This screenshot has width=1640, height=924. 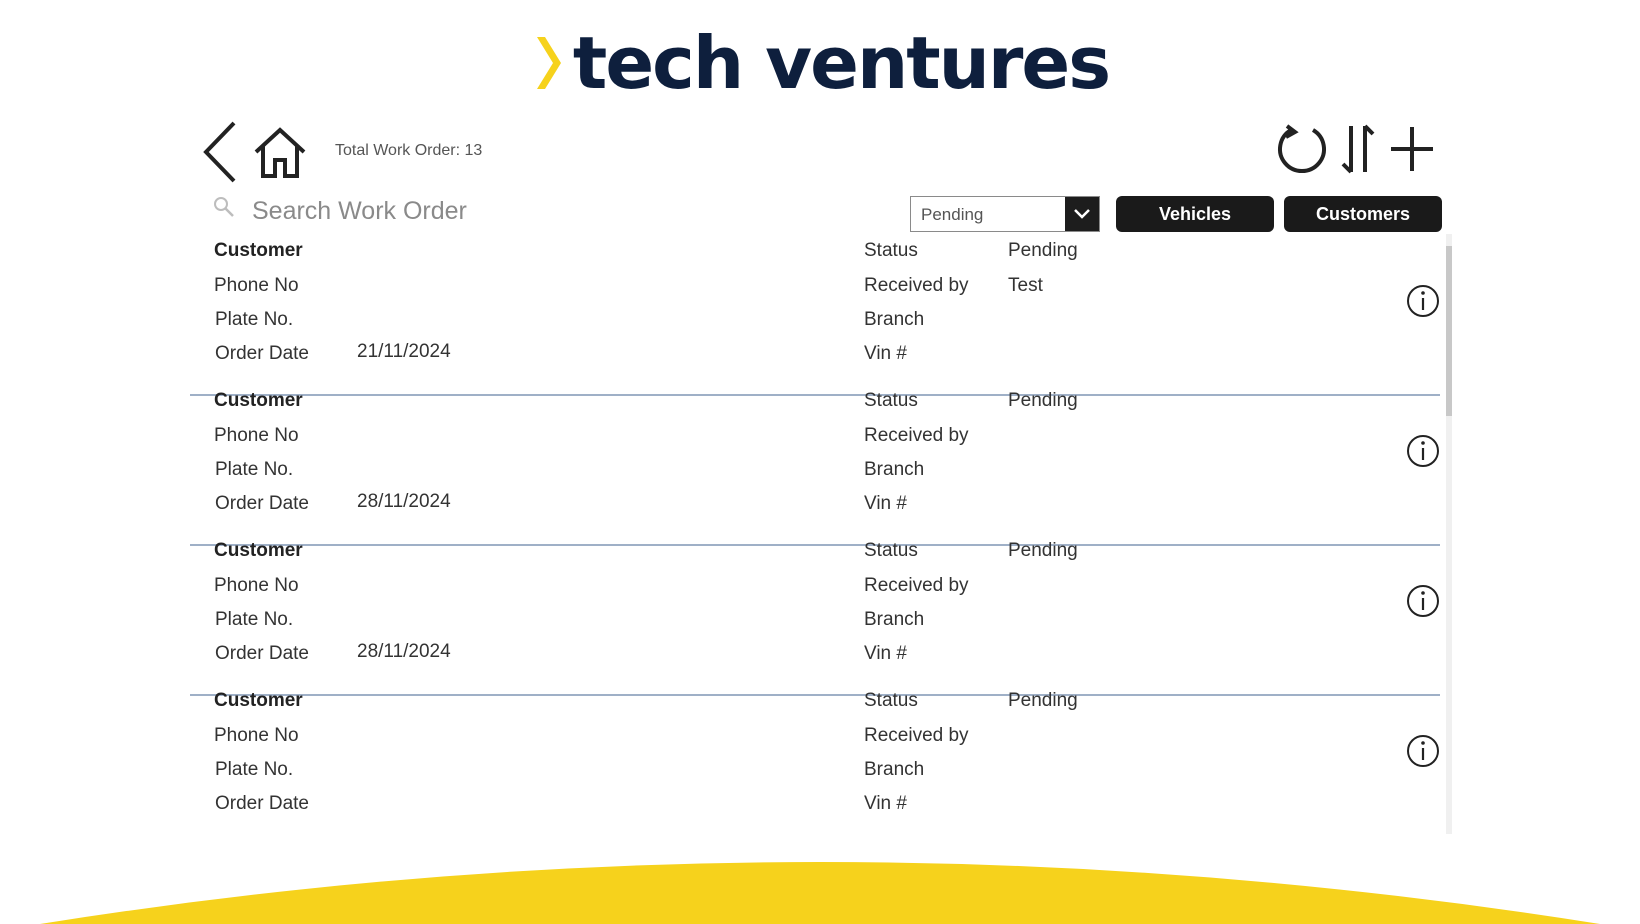 I want to click on home-icon, so click(x=280, y=153).